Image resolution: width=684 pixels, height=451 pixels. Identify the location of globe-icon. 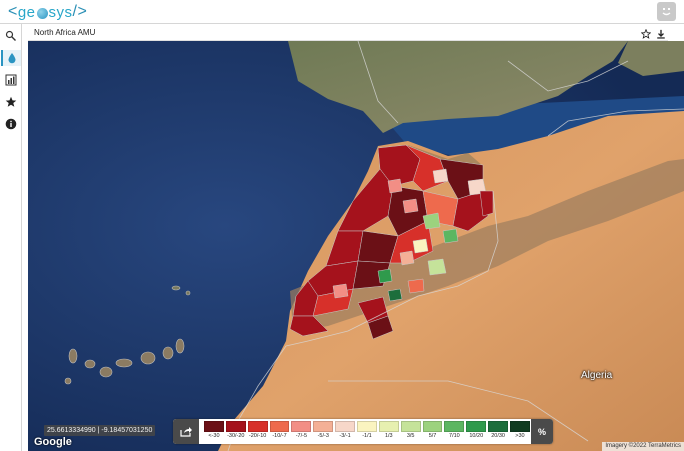
(42, 13).